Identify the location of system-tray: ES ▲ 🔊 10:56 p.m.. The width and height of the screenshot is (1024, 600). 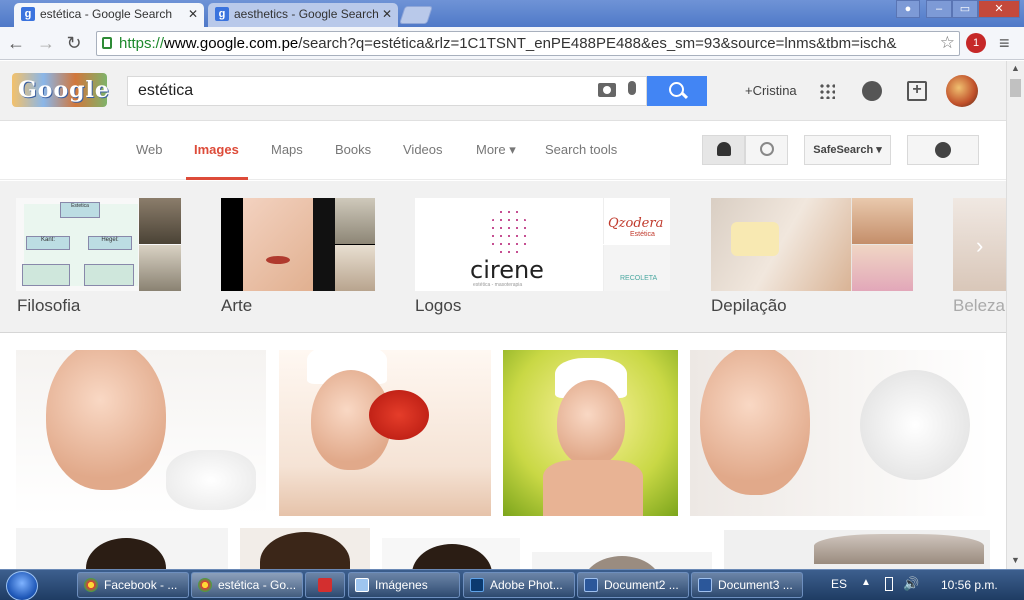
(919, 585).